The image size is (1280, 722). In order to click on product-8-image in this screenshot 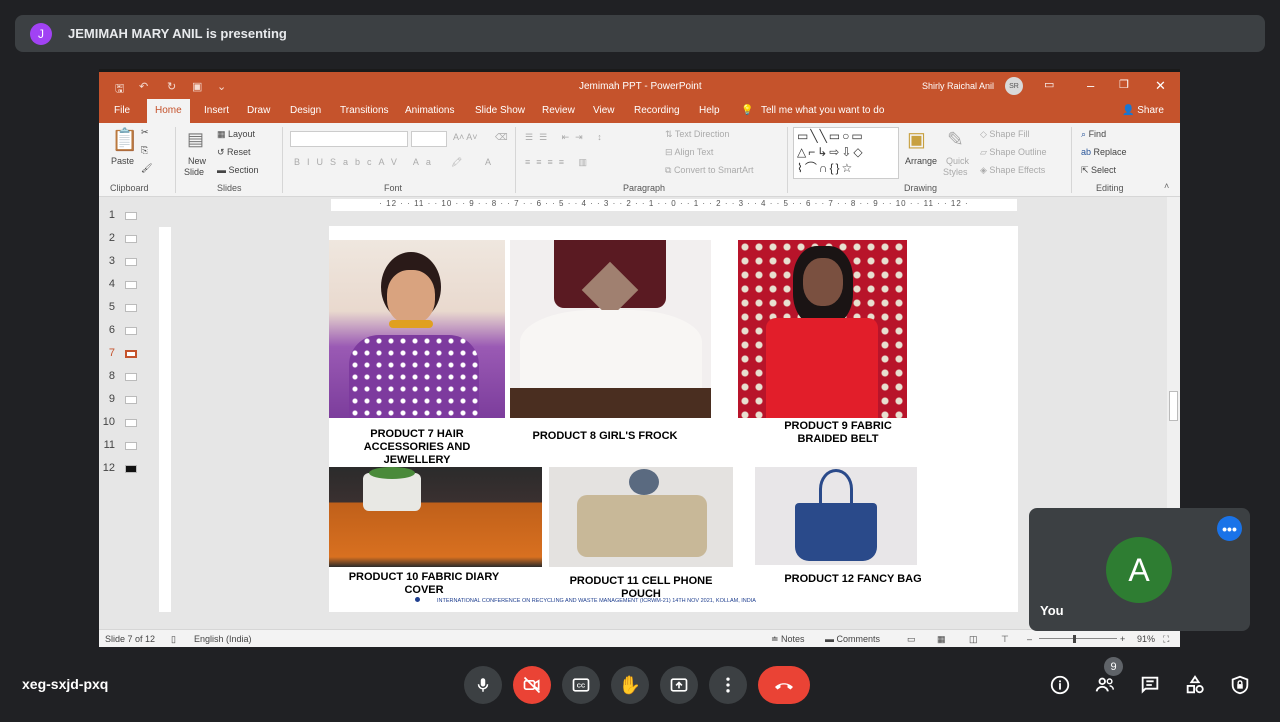, I will do `click(610, 329)`.